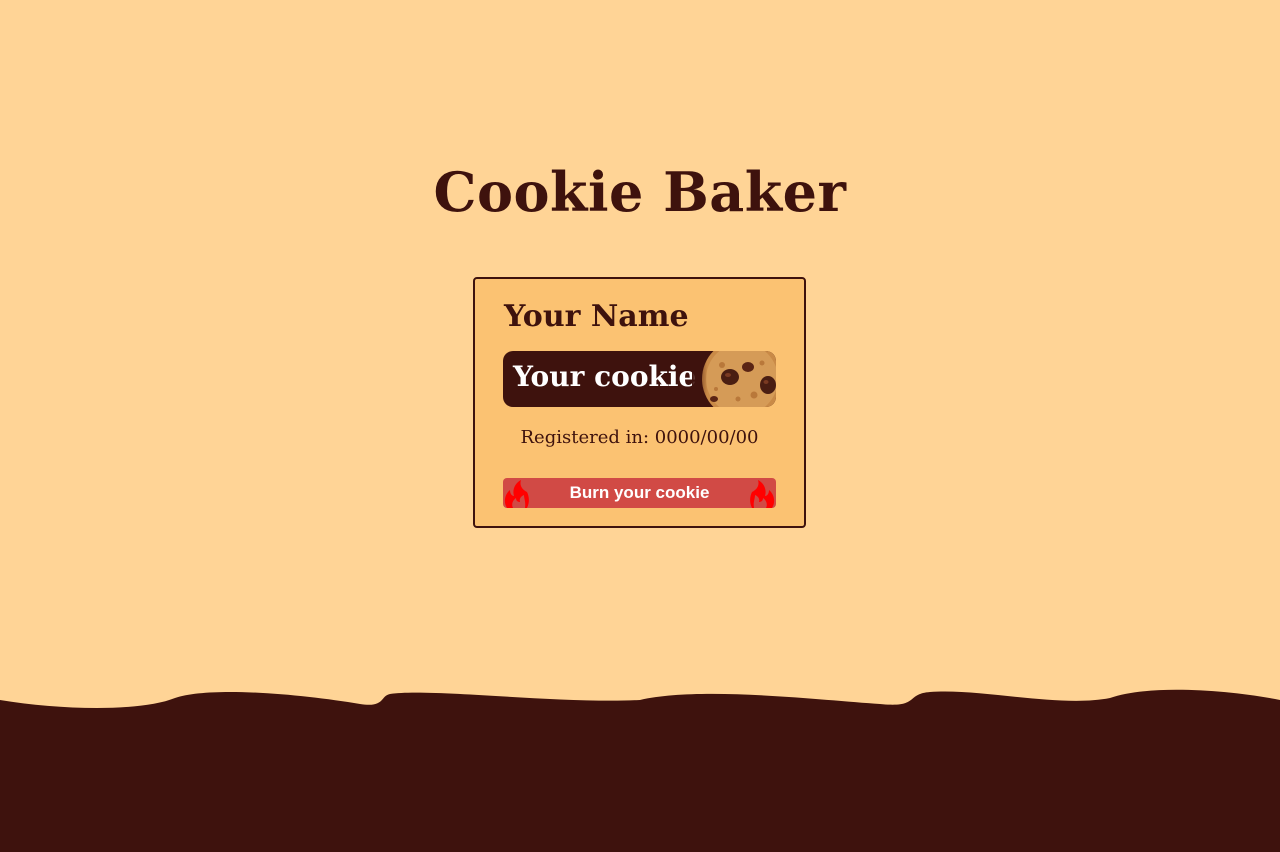 Image resolution: width=1280 pixels, height=852 pixels. What do you see at coordinates (762, 494) in the screenshot?
I see `flame-icon` at bounding box center [762, 494].